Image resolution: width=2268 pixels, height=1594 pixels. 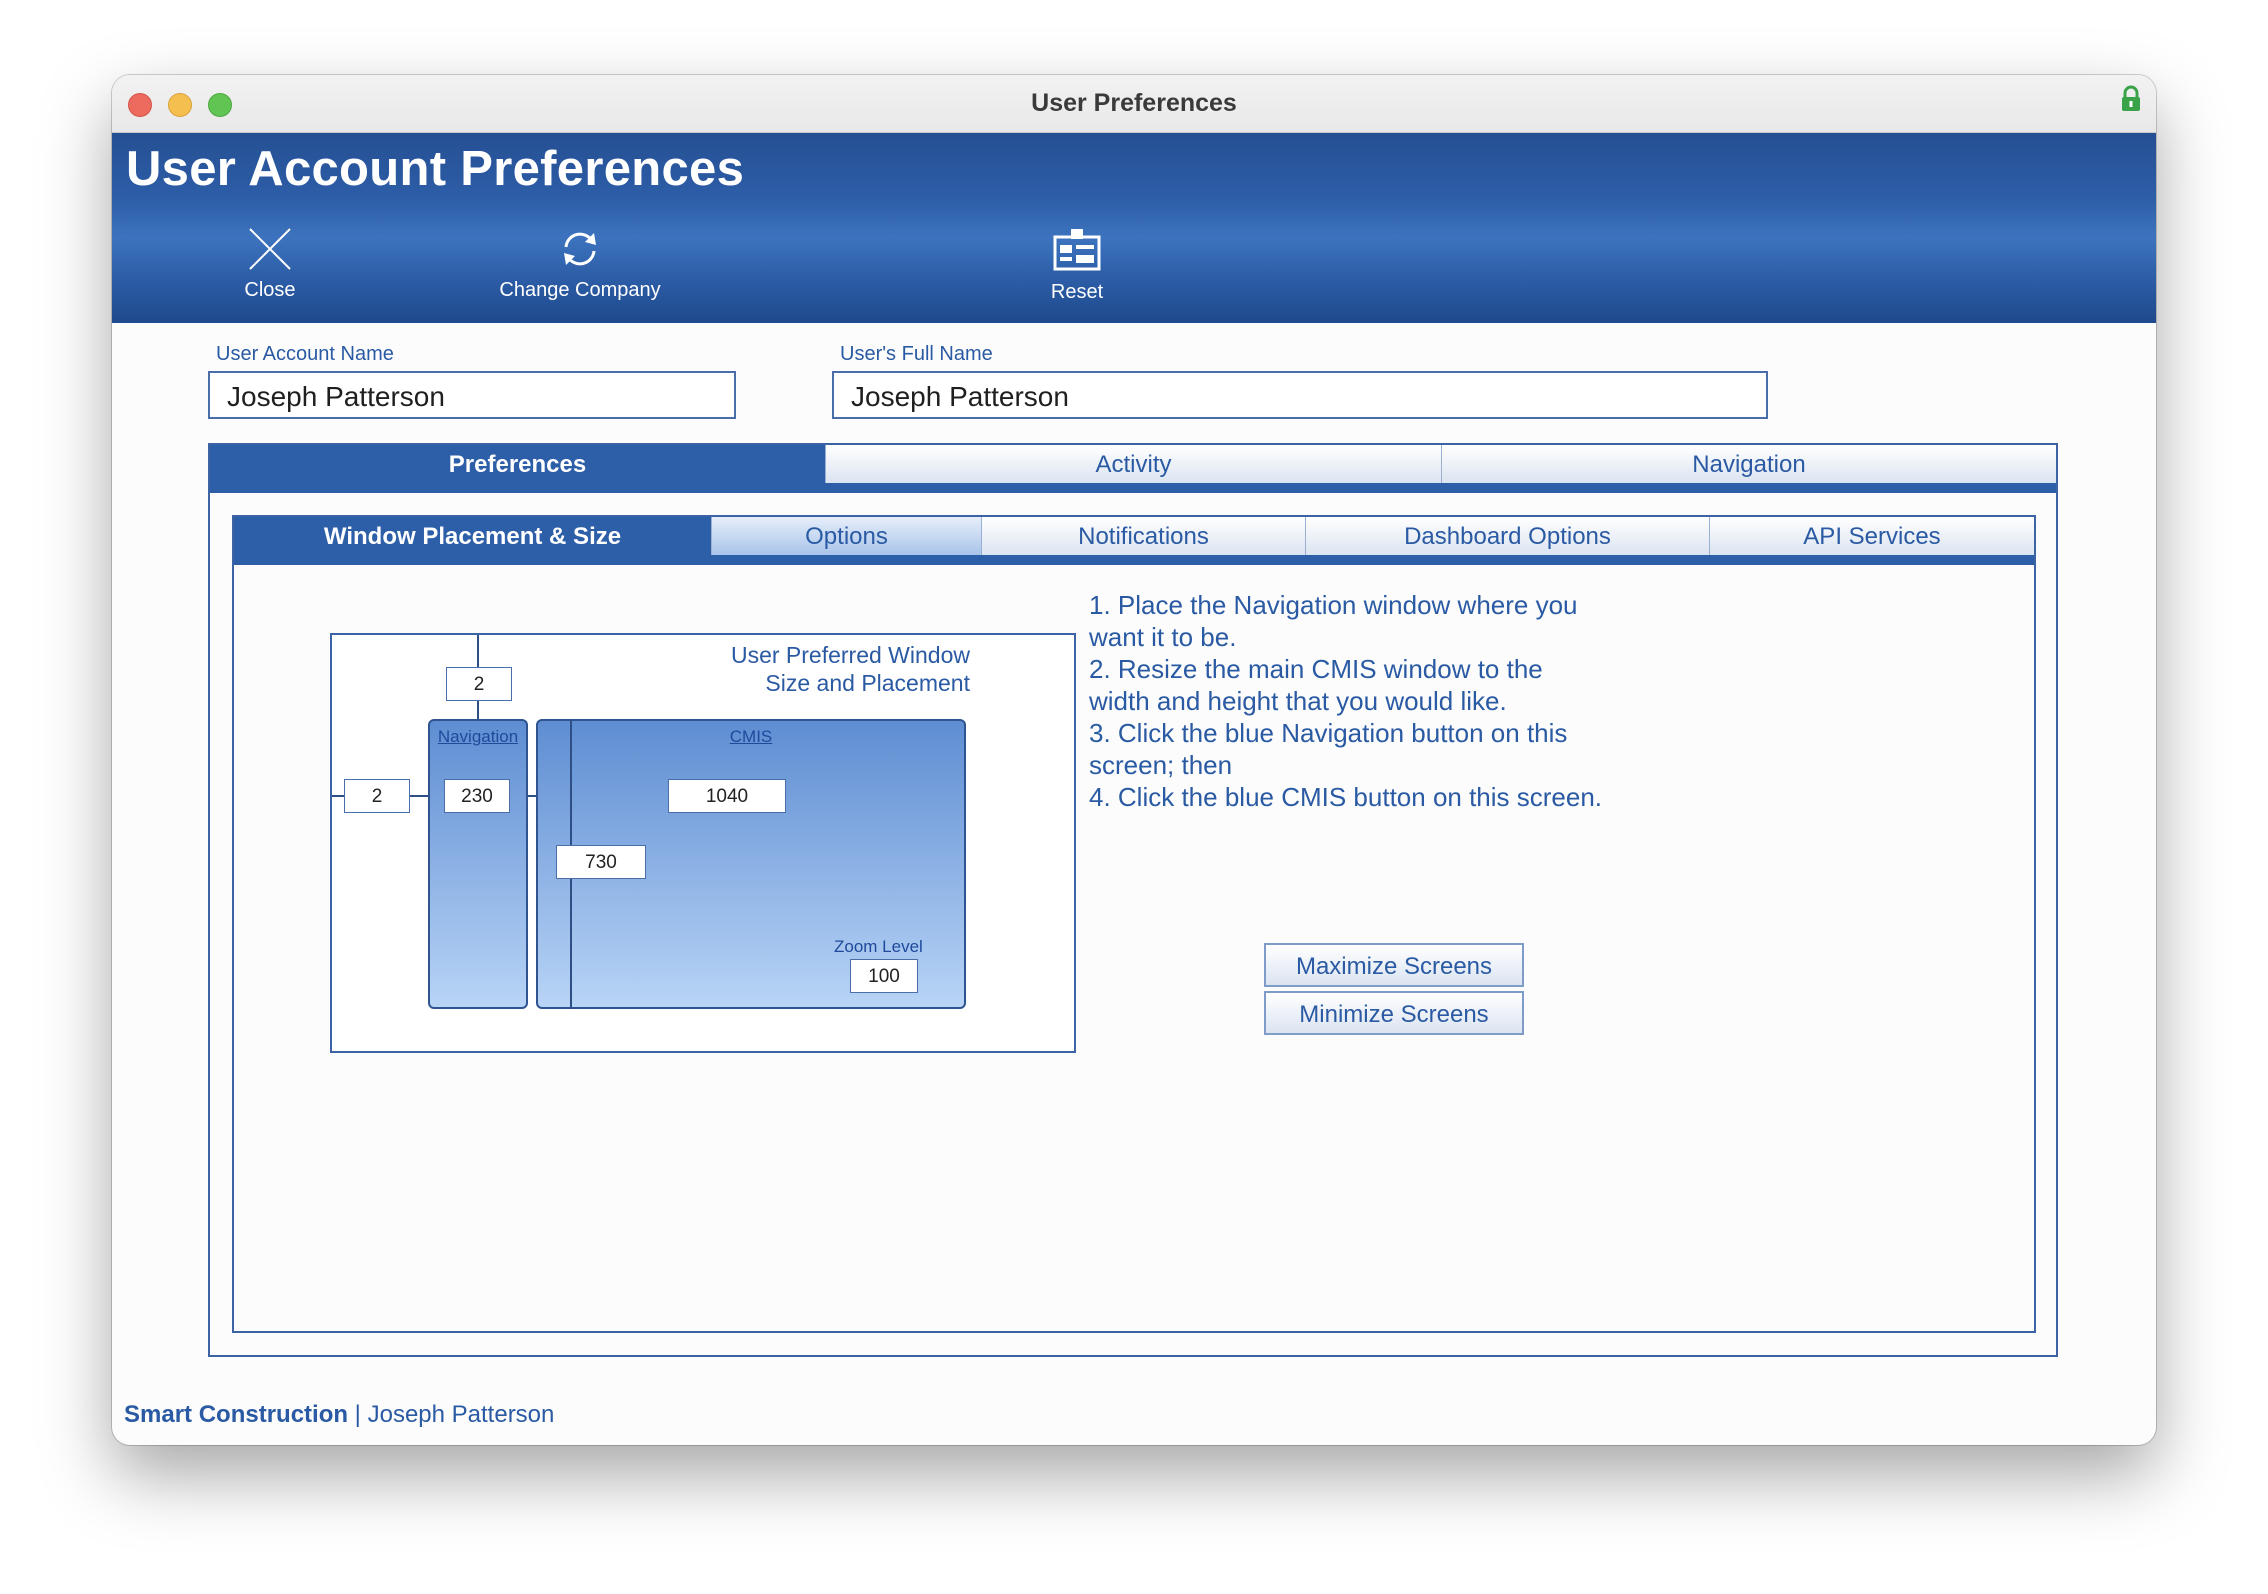 What do you see at coordinates (478, 736) in the screenshot?
I see `navigation-box-label: Navigation` at bounding box center [478, 736].